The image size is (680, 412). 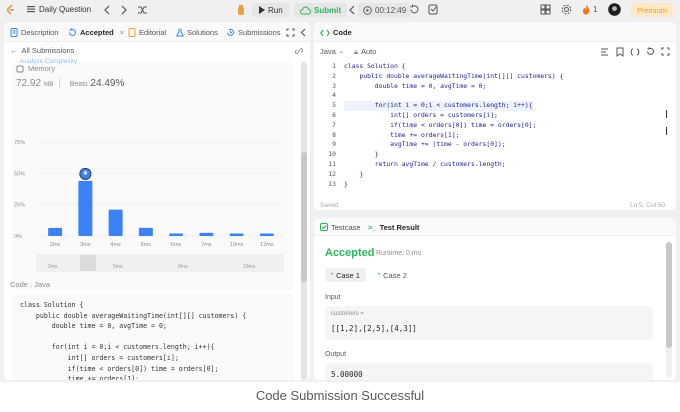 I want to click on line-number: 9, so click(x=334, y=144).